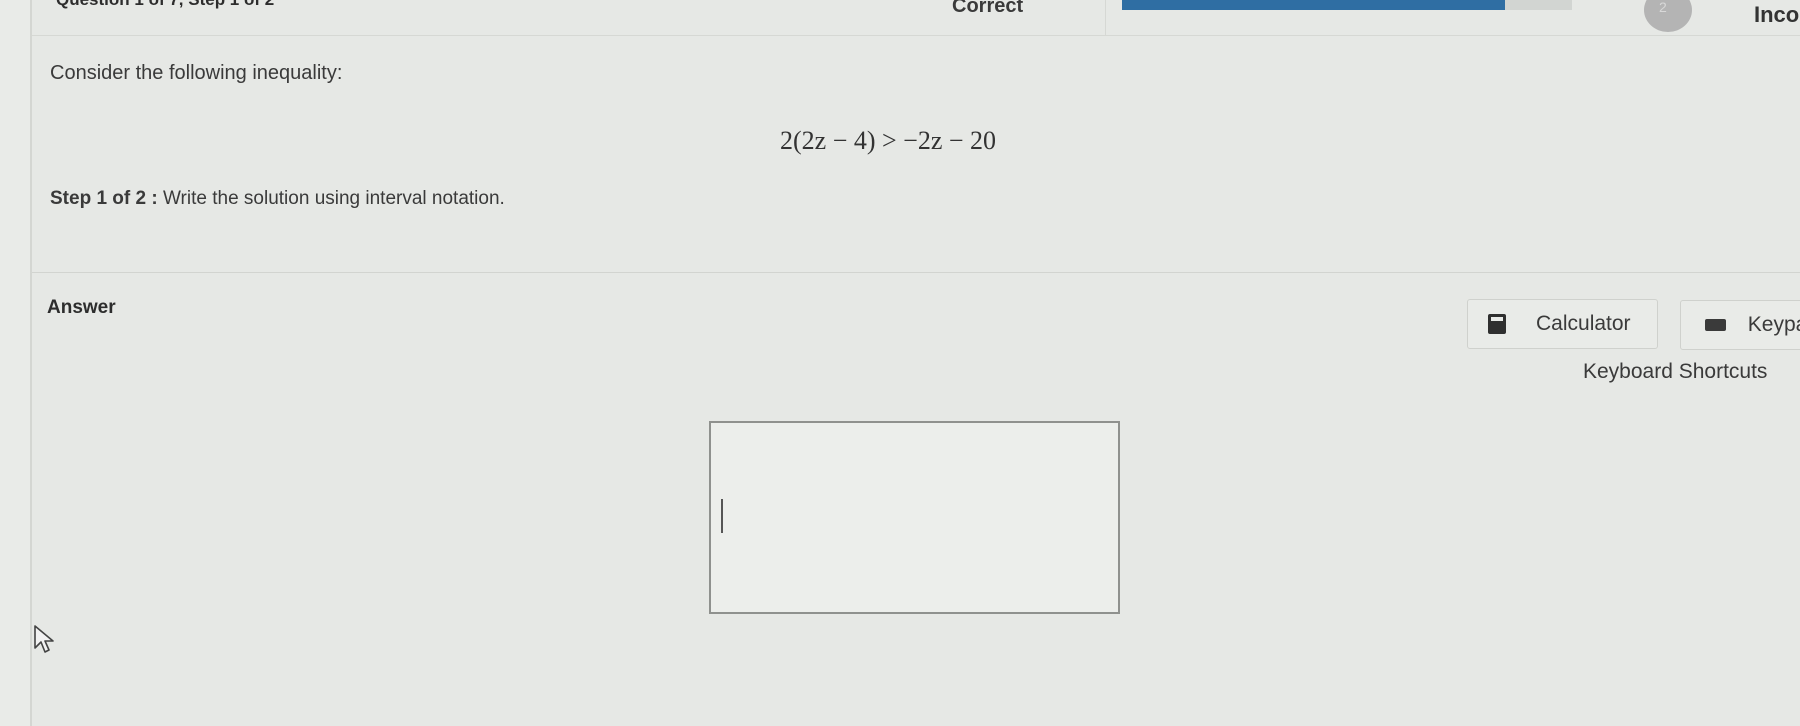  What do you see at coordinates (914, 517) in the screenshot?
I see `answer-input` at bounding box center [914, 517].